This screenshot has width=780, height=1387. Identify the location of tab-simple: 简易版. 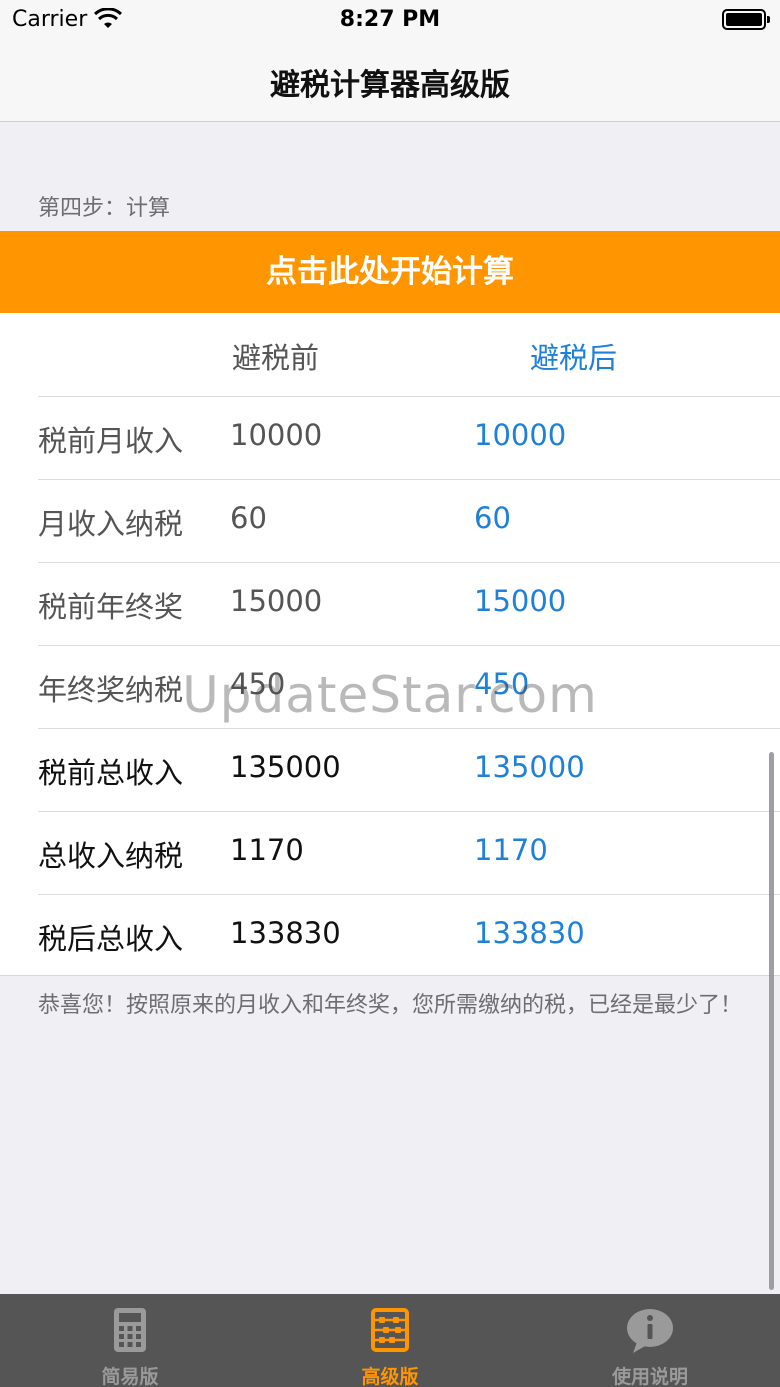
(130, 1340).